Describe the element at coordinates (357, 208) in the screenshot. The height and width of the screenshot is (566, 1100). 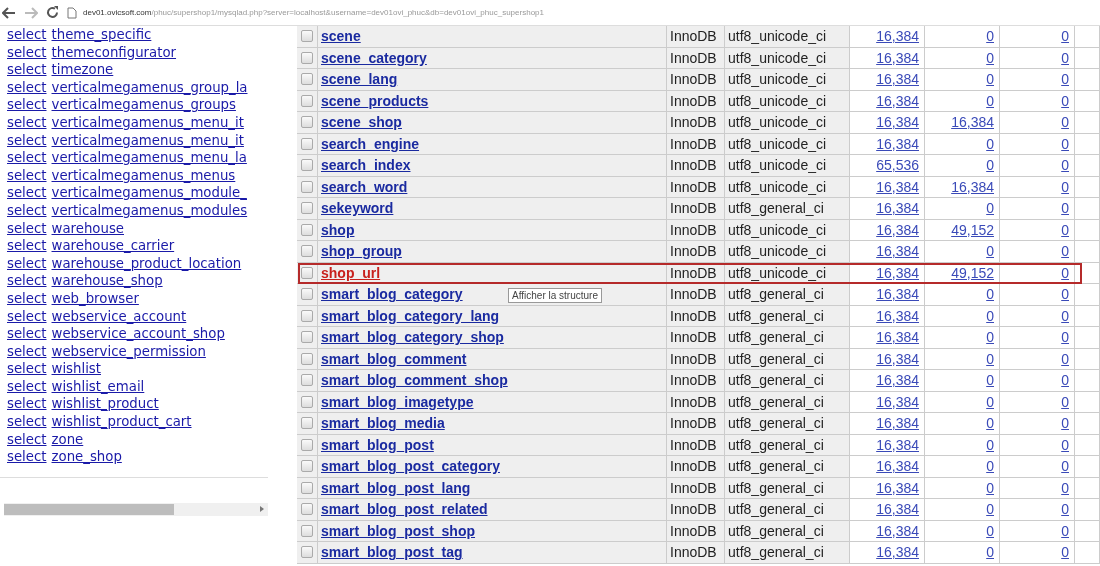
I see `table-name-link: sekeyword` at that location.